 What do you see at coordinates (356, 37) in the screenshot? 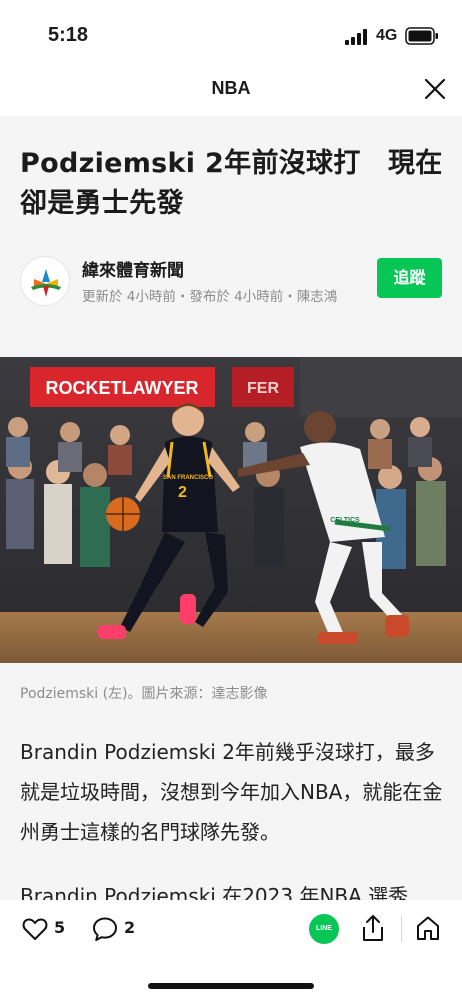
I see `signal-icon` at bounding box center [356, 37].